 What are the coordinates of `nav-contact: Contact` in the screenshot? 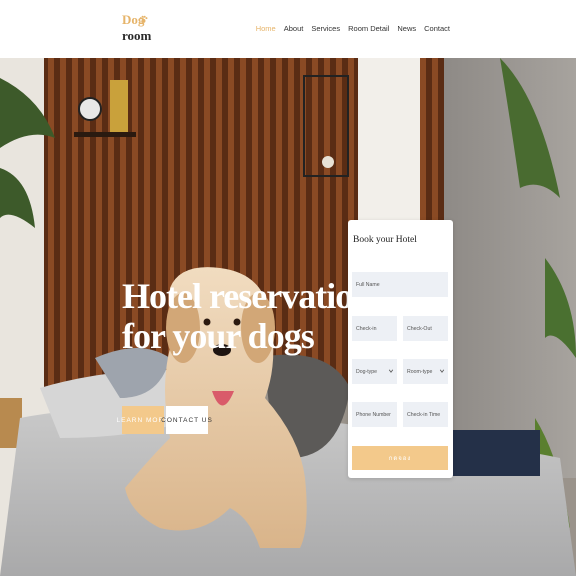 It's located at (437, 29).